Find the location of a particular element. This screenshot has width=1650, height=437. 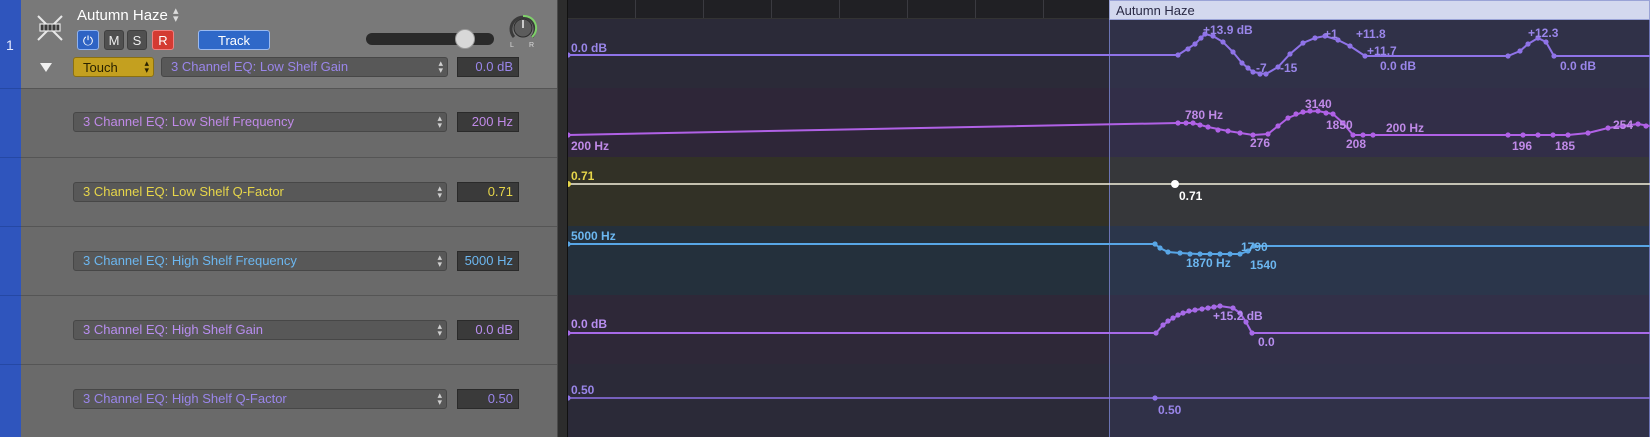

automation-parameter-select-6: 3 Channel EQ: High Shelf Q-Factor ▴ ▾ is located at coordinates (260, 399).